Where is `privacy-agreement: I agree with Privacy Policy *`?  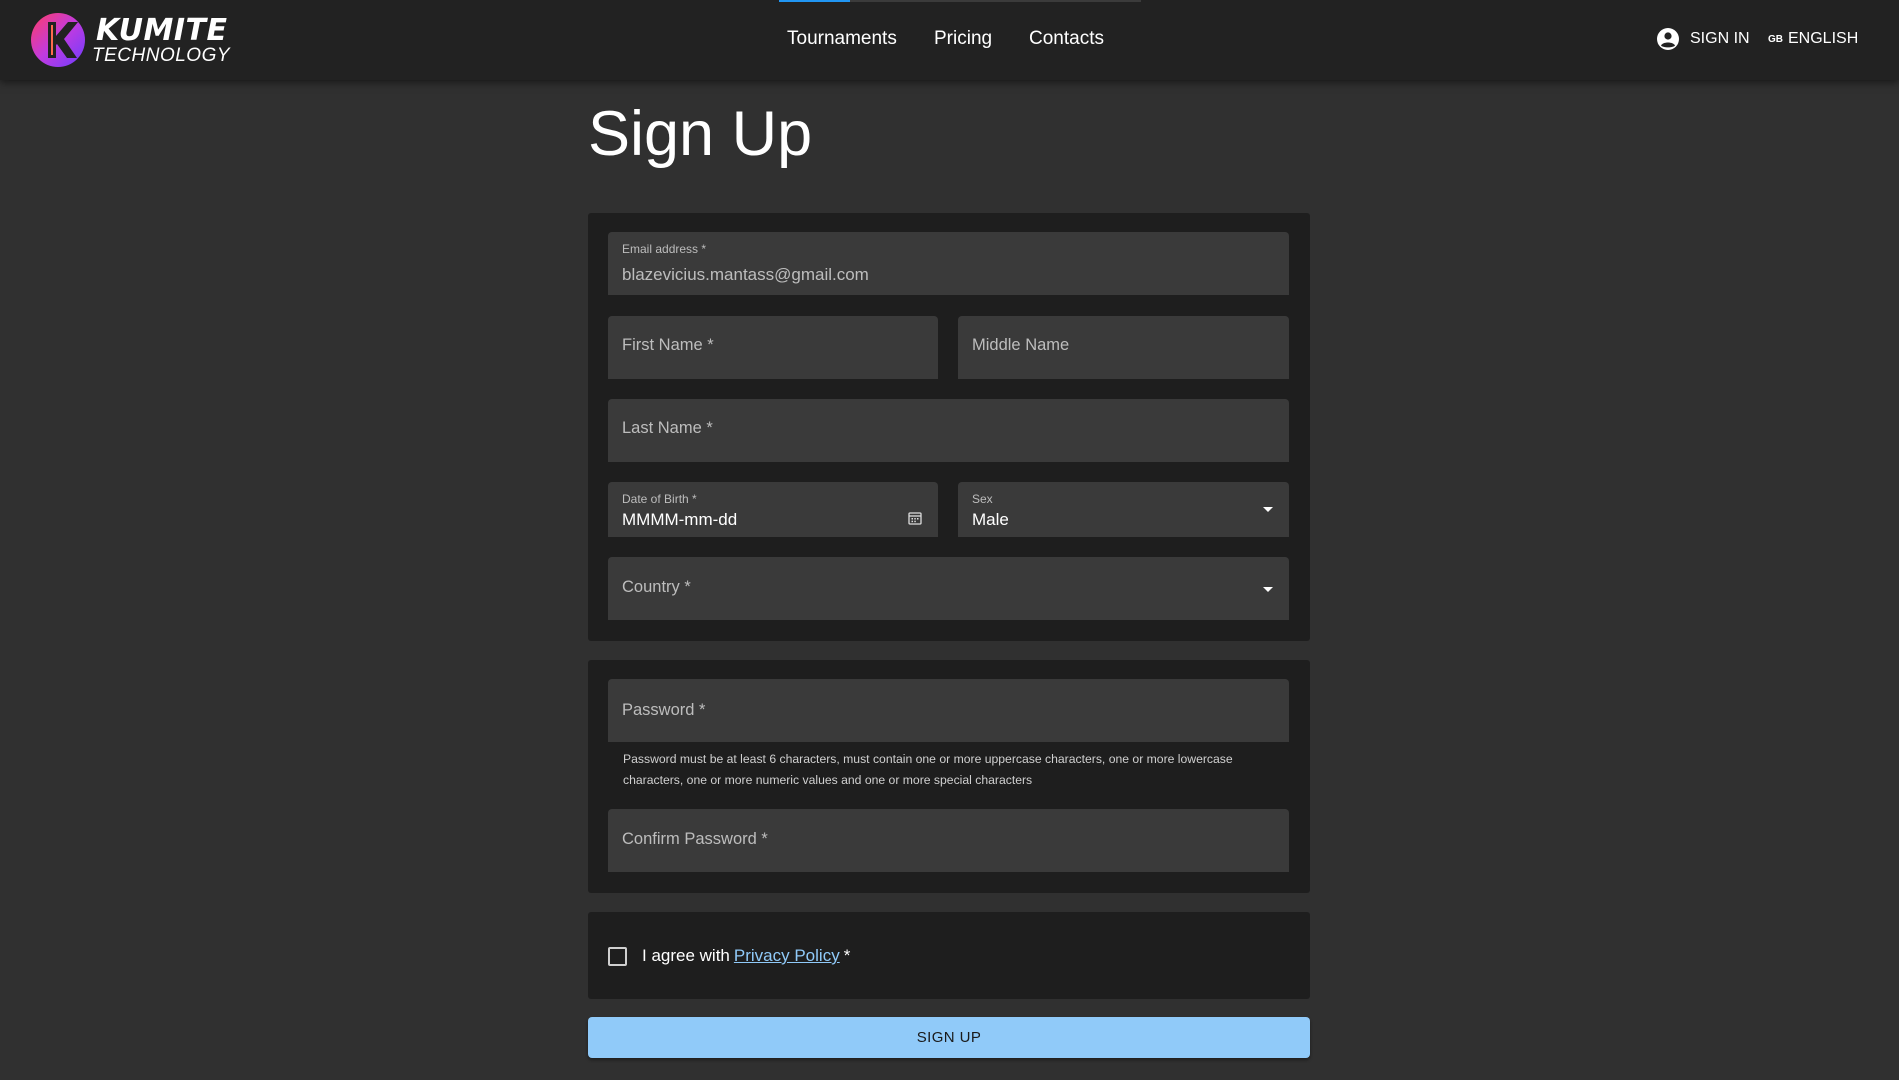 privacy-agreement: I agree with Privacy Policy * is located at coordinates (729, 956).